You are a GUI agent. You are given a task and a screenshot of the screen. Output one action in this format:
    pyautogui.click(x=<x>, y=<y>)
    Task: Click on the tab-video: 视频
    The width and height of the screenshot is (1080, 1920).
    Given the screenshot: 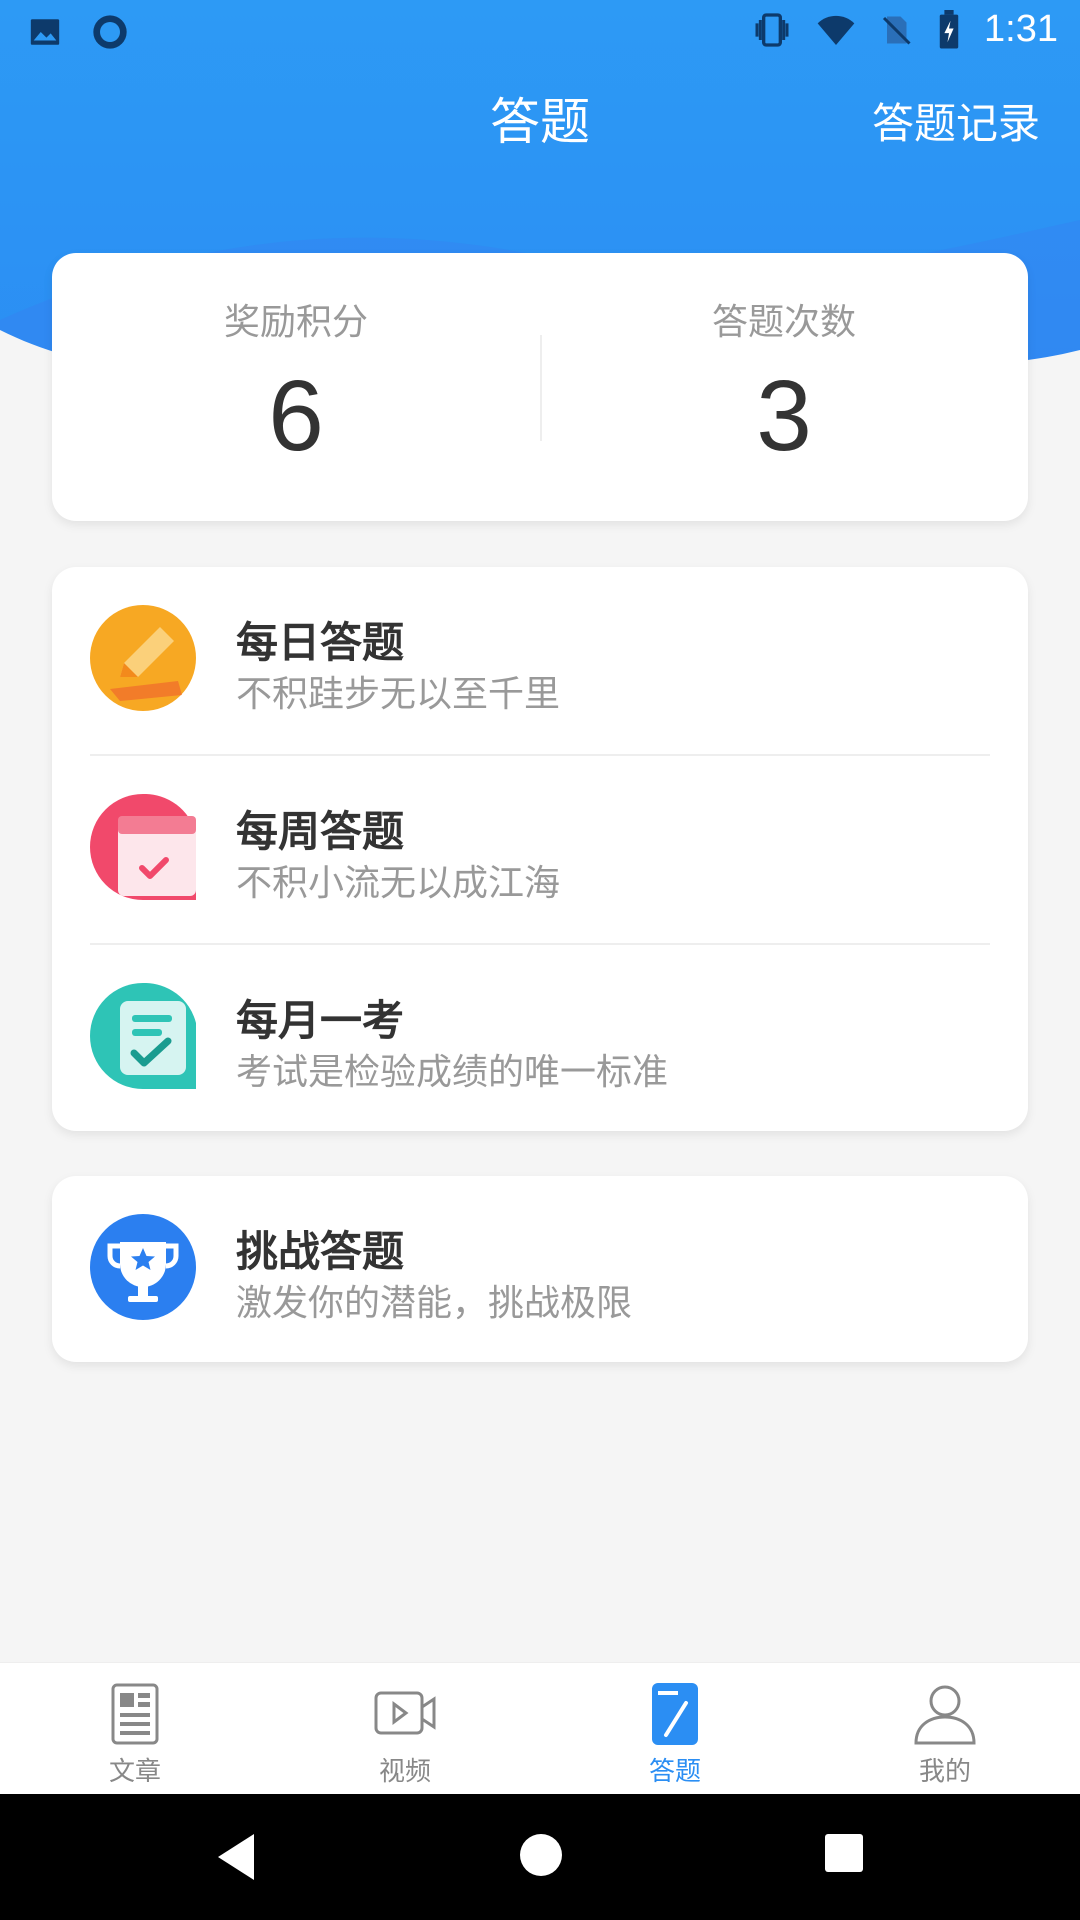 What is the action you would take?
    pyautogui.click(x=405, y=1728)
    